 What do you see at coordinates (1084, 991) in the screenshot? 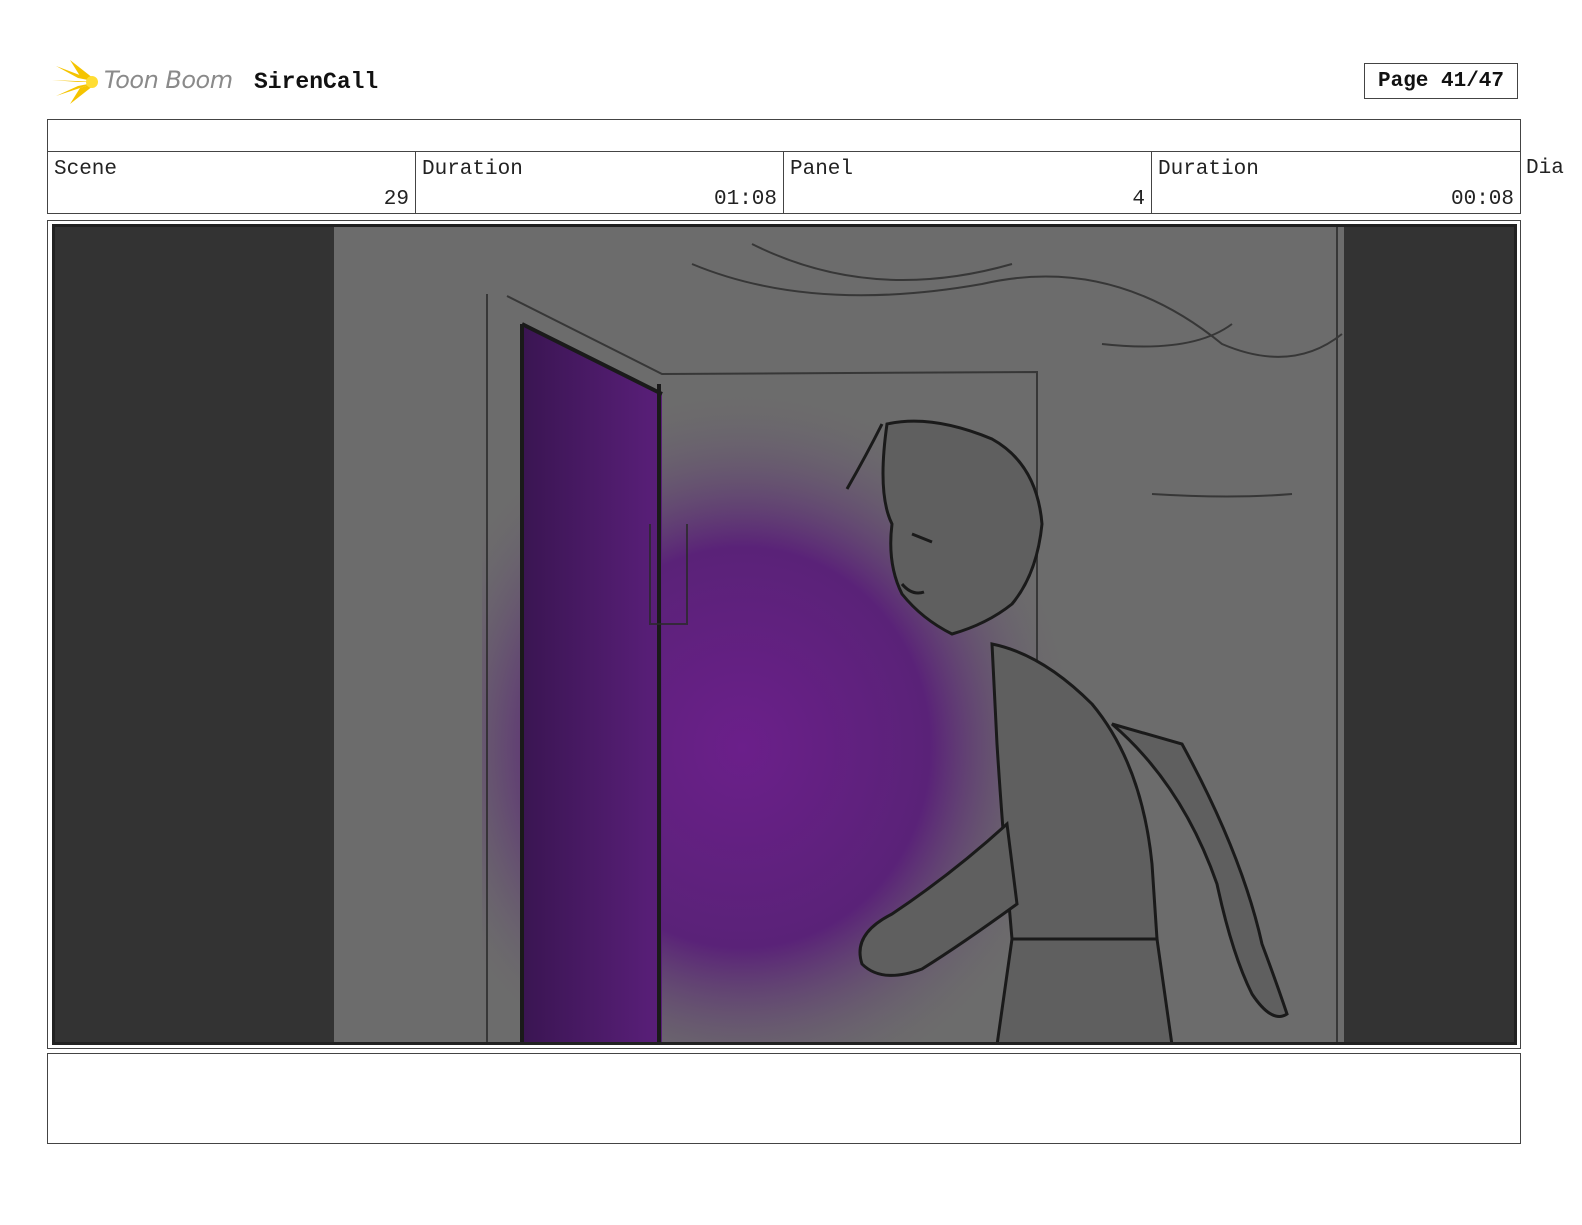
I see `figure-legs` at bounding box center [1084, 991].